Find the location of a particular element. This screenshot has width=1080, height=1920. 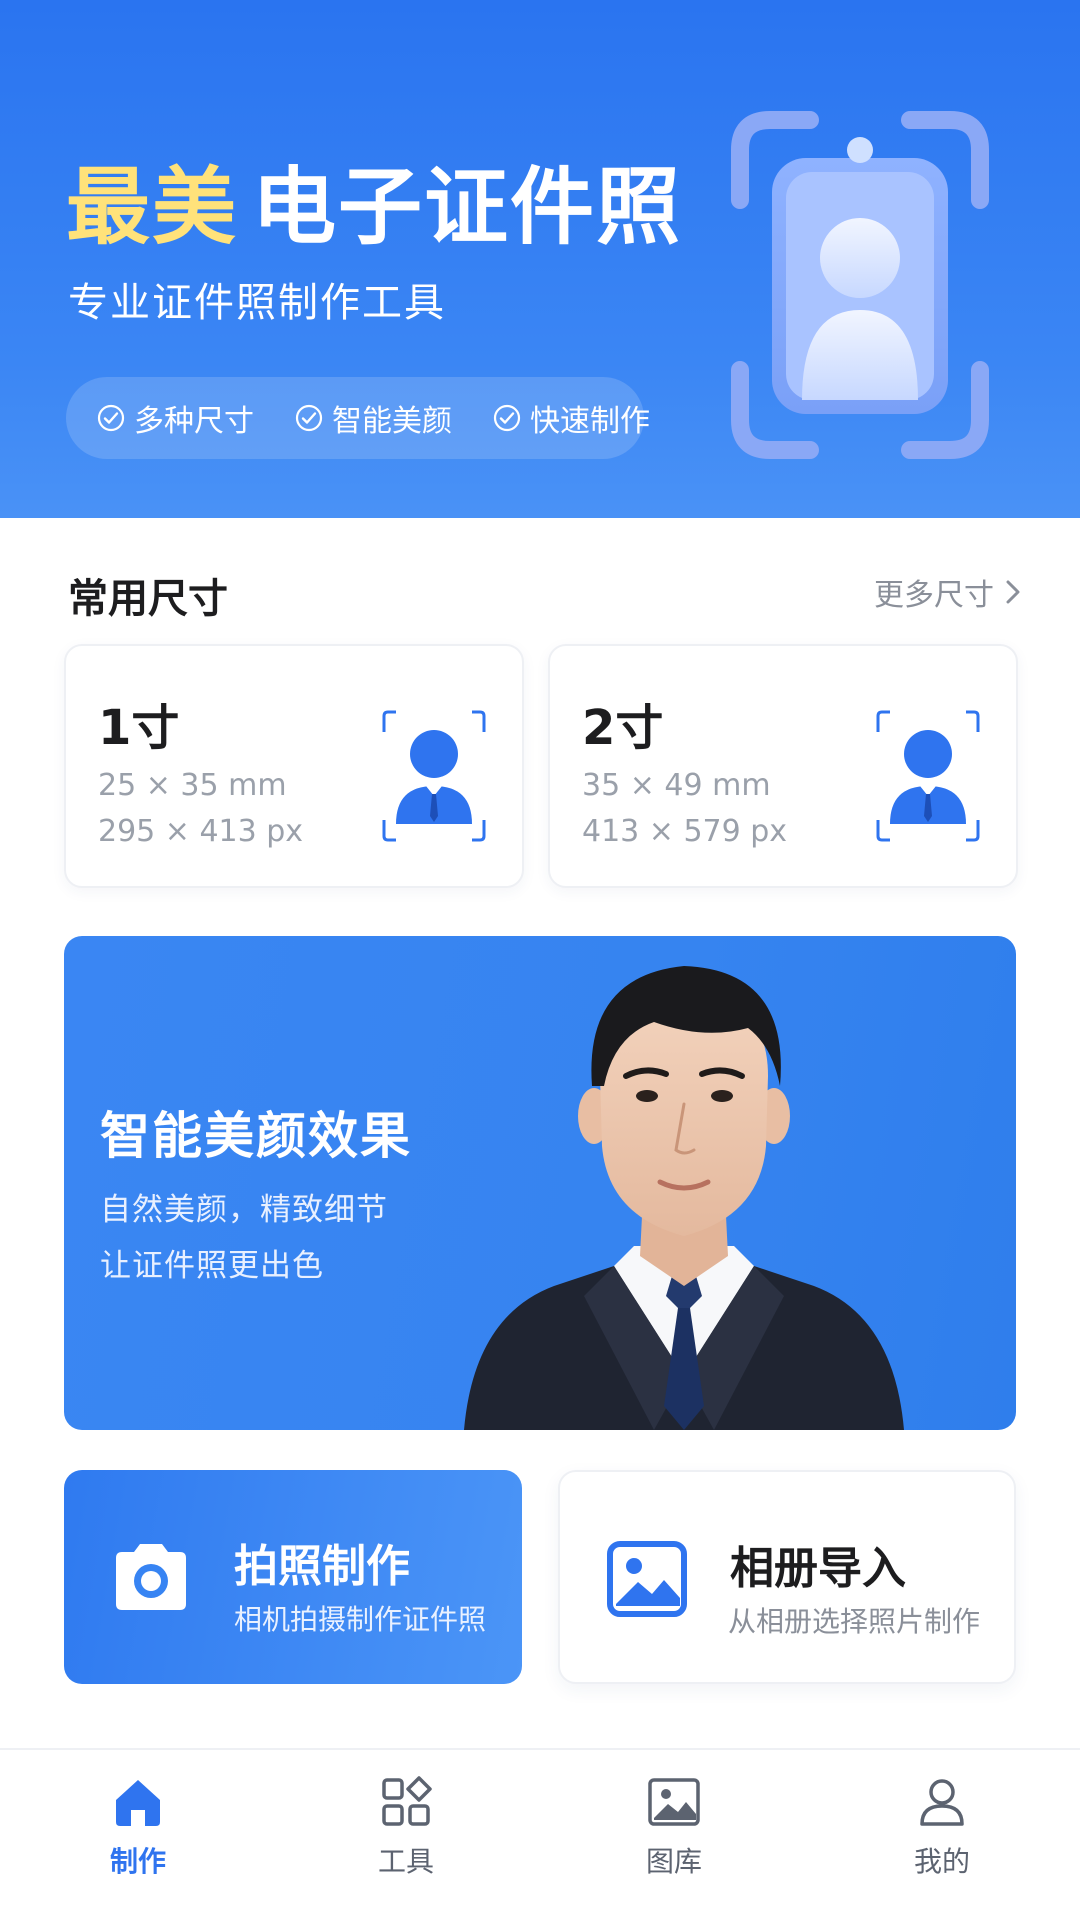

more-sizes-label: 更多尺寸 is located at coordinates (934, 595).